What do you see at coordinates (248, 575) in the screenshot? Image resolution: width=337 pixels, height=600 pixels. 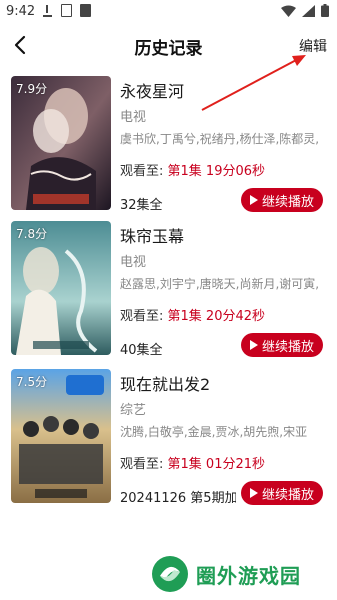 I see `watermark-text: 圈外游戏园` at bounding box center [248, 575].